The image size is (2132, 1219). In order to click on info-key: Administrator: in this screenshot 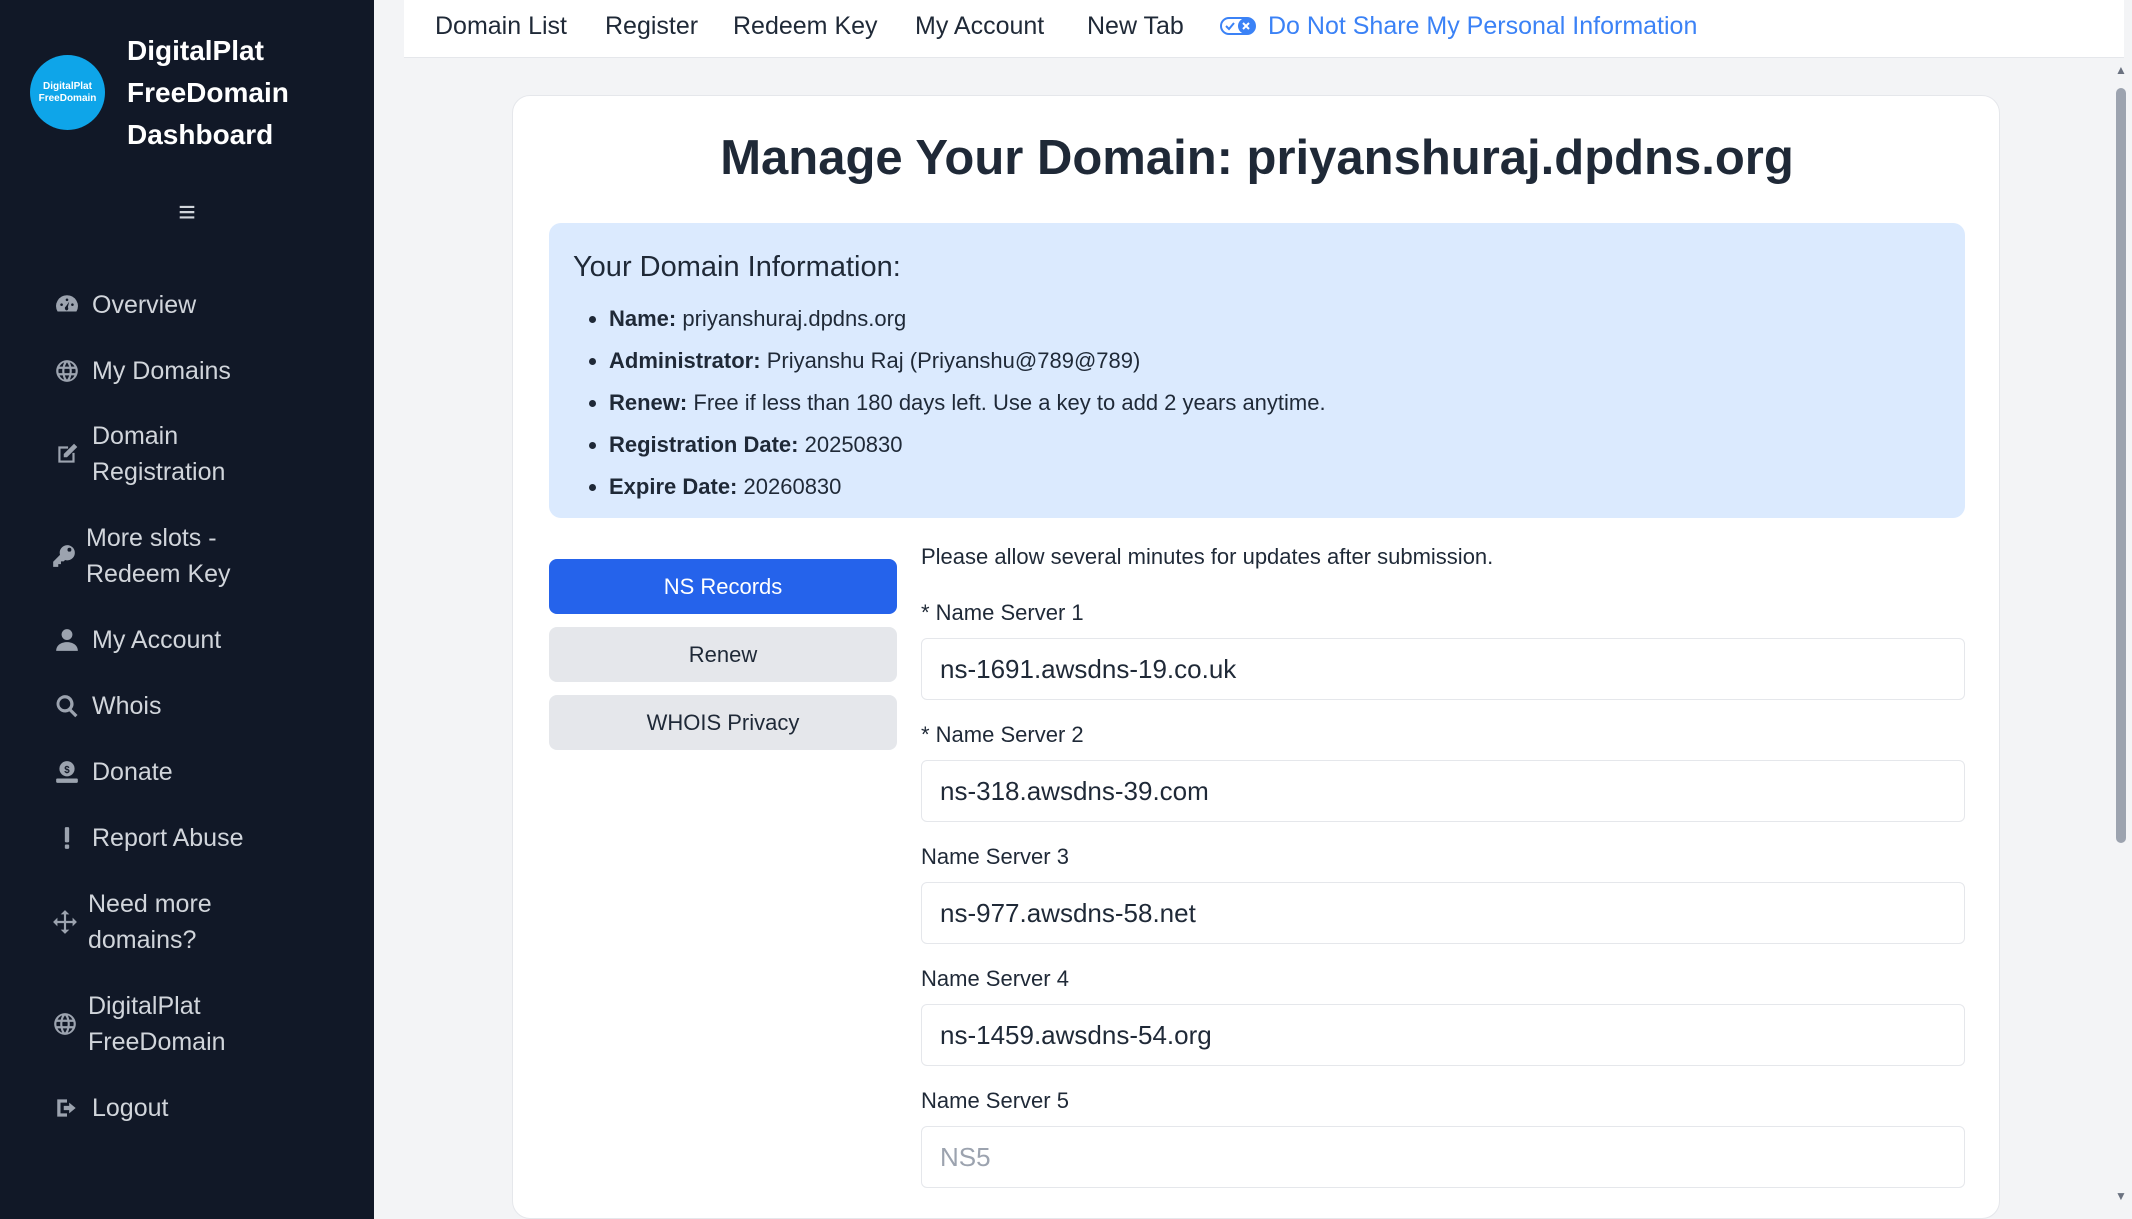, I will do `click(685, 360)`.